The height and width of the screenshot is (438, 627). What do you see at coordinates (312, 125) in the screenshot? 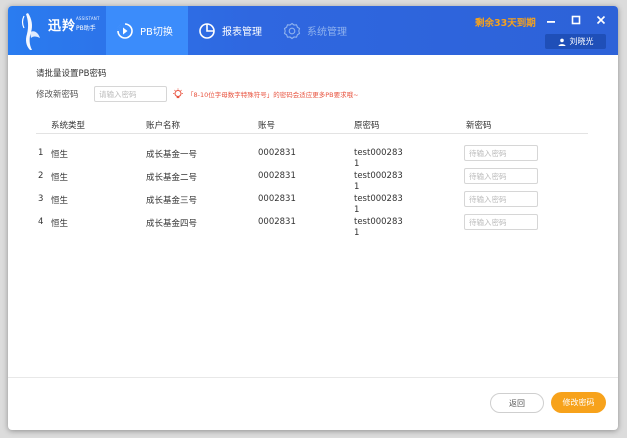
I see `table-header: 系统类型 账户名称 账号 原密码 新密码` at bounding box center [312, 125].